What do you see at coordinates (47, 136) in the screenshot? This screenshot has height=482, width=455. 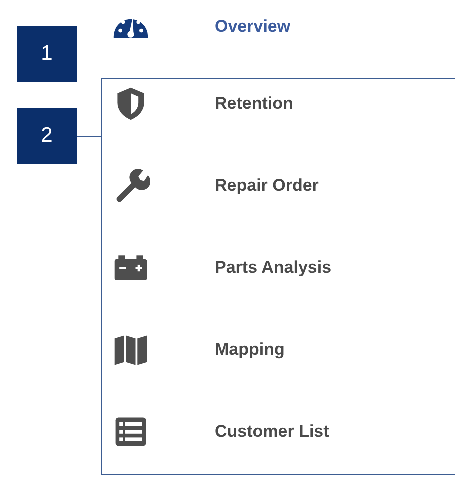 I see `callout-number: 2` at bounding box center [47, 136].